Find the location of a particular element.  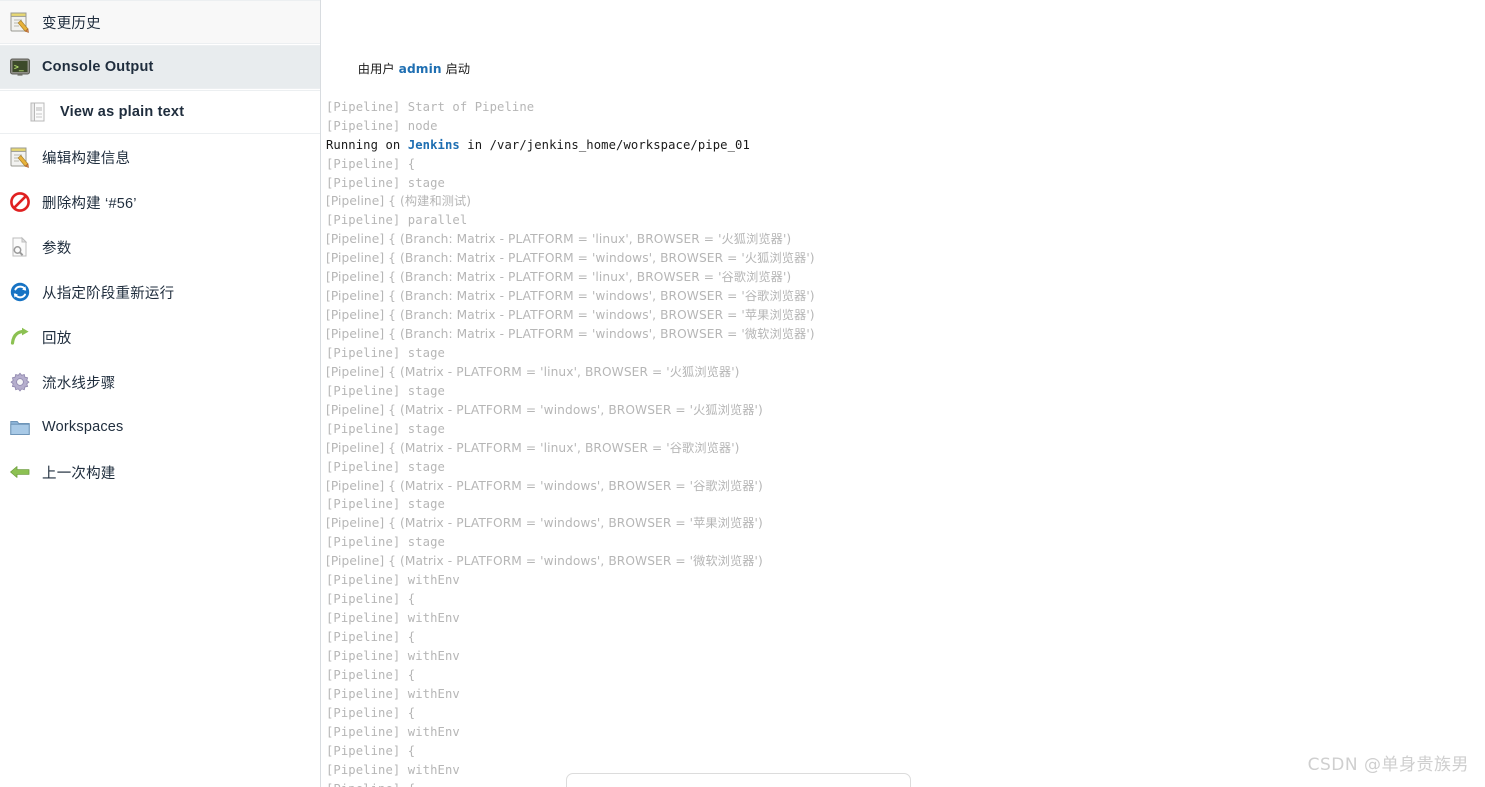

sidebar-item-6: 从指定阶段重新运行 is located at coordinates (160, 292).